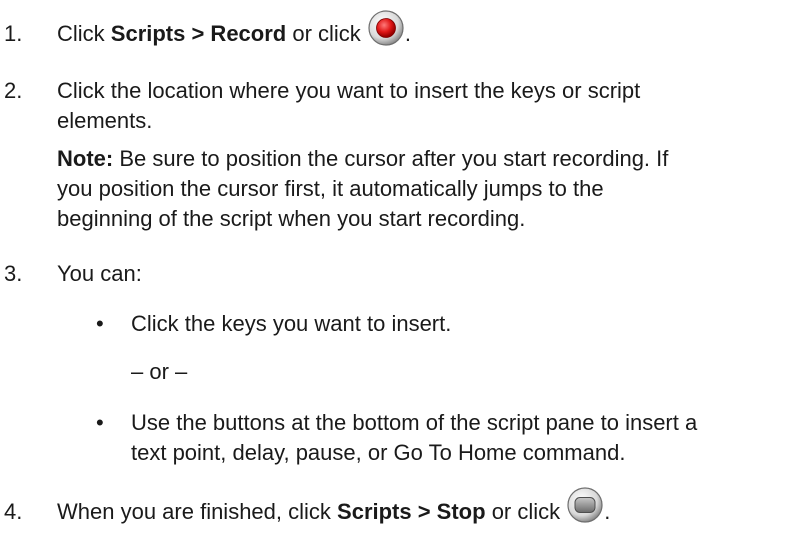 Image resolution: width=799 pixels, height=534 pixels. I want to click on menu-path: Scripts > Stop, so click(411, 511).